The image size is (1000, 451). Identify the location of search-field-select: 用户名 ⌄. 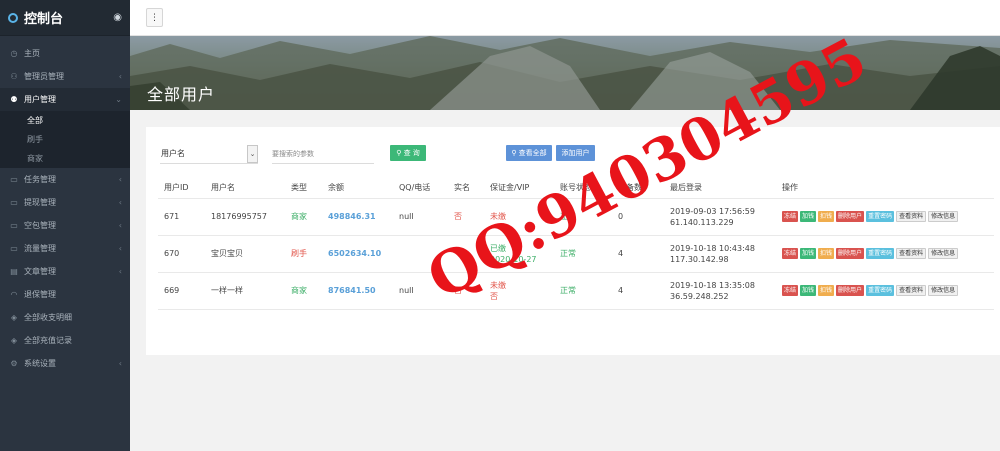
(209, 154).